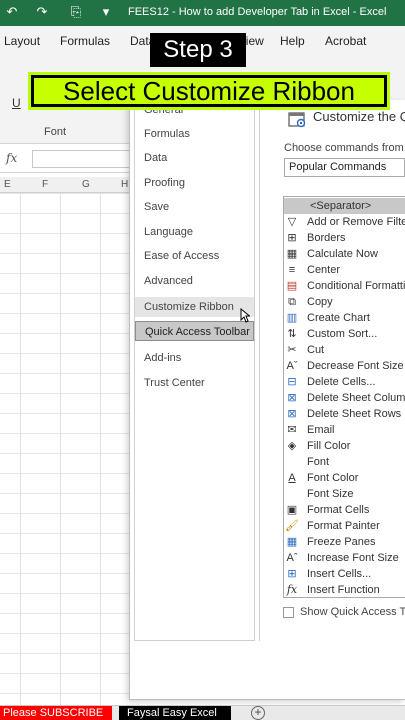 The image size is (405, 720). What do you see at coordinates (292, 350) in the screenshot?
I see `scissors-icon: ✂` at bounding box center [292, 350].